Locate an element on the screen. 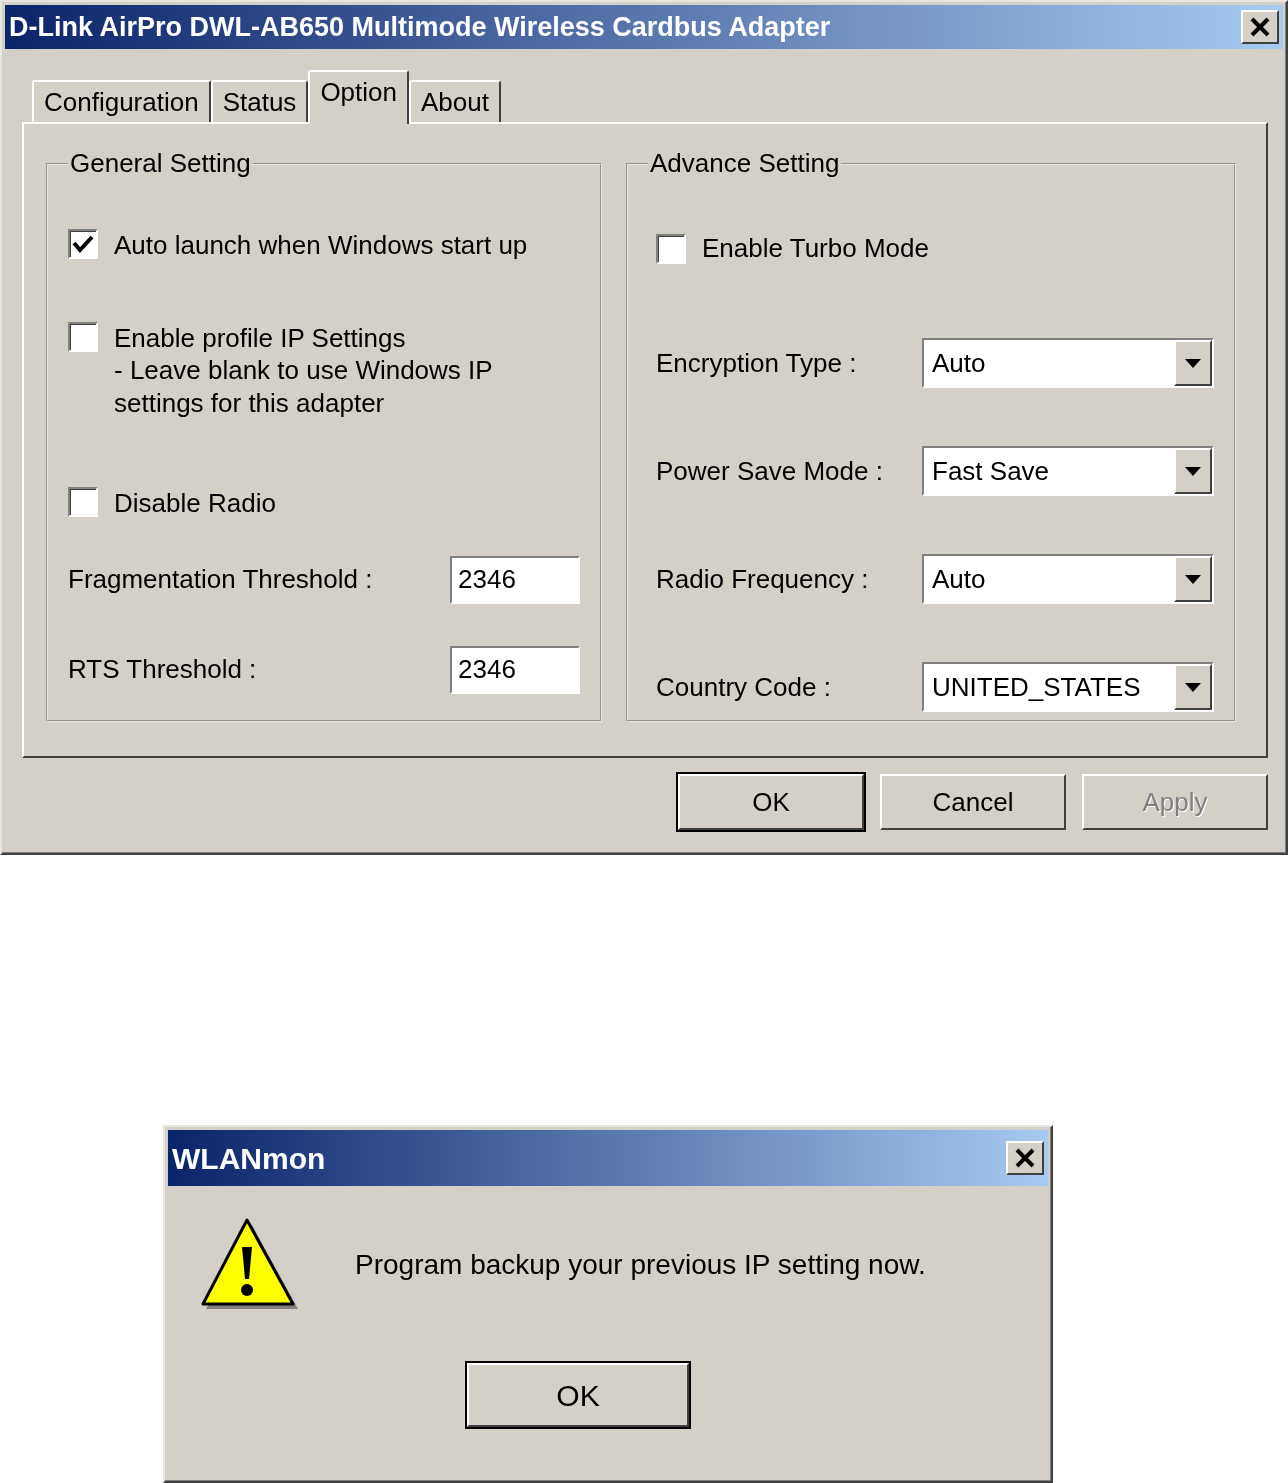 The image size is (1288, 1483). tab: Configuration is located at coordinates (121, 101).